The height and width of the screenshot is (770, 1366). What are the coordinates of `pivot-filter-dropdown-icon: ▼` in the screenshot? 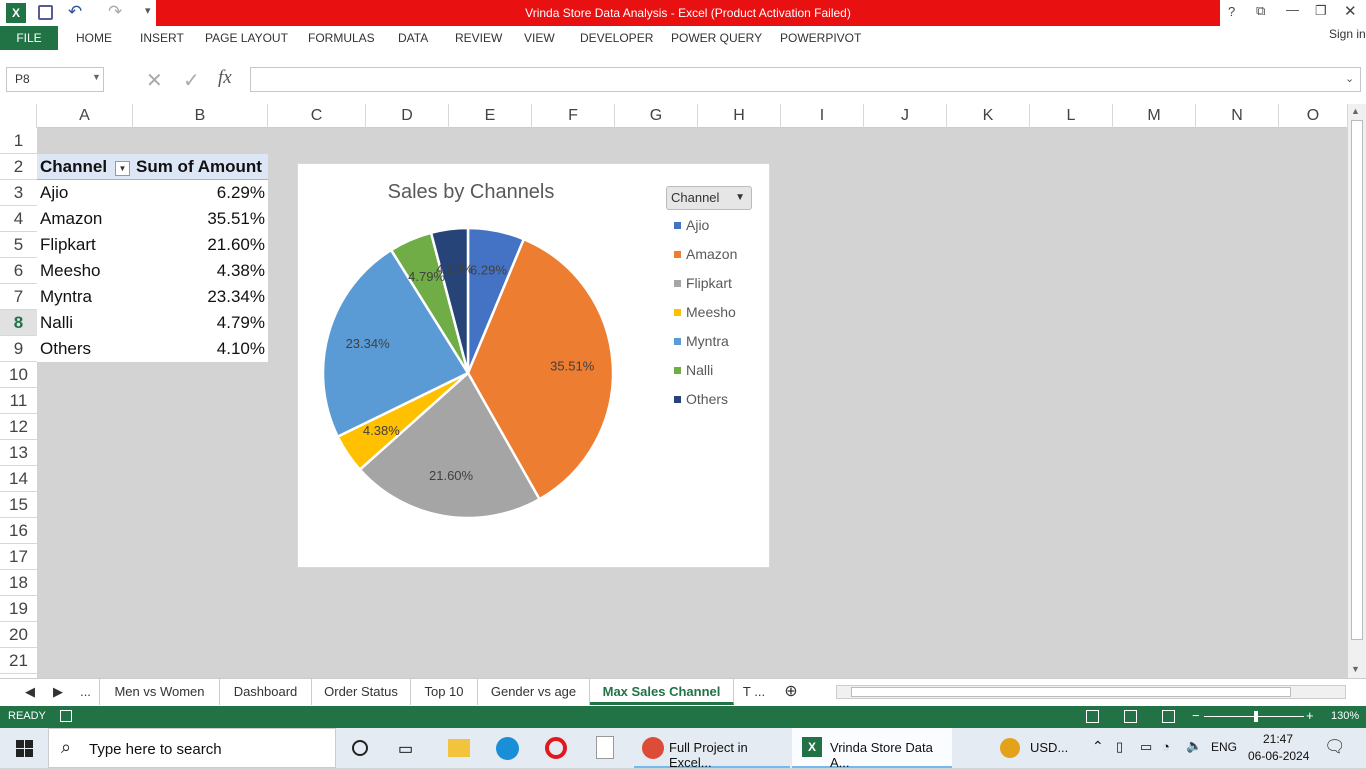 It's located at (122, 168).